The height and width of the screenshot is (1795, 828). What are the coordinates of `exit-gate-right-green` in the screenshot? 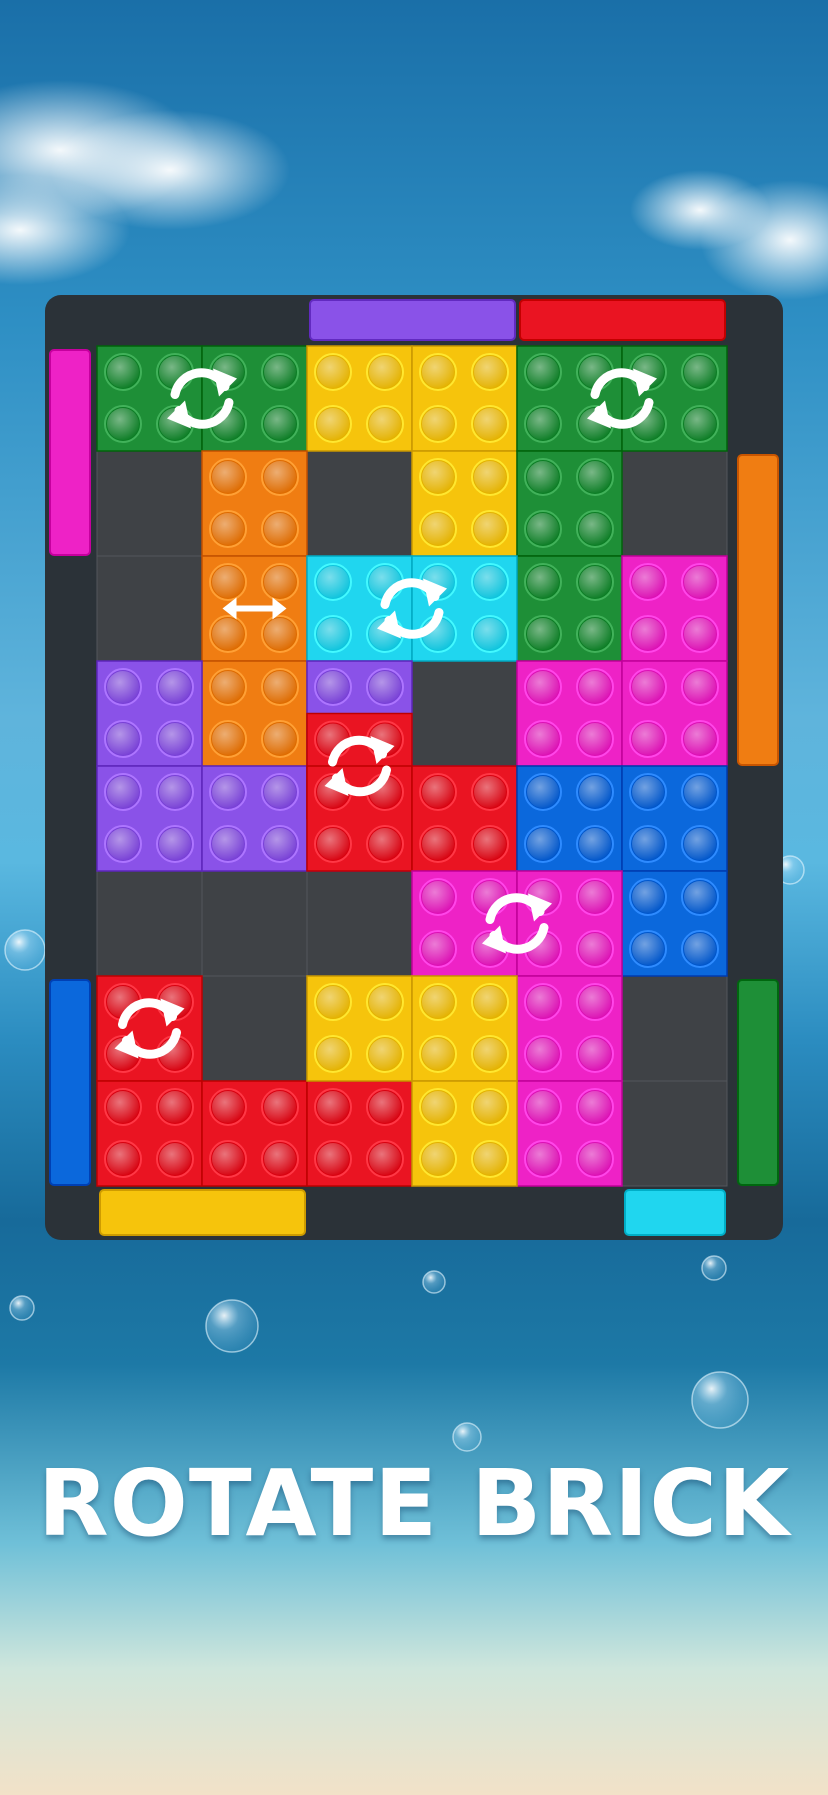 It's located at (758, 1082).